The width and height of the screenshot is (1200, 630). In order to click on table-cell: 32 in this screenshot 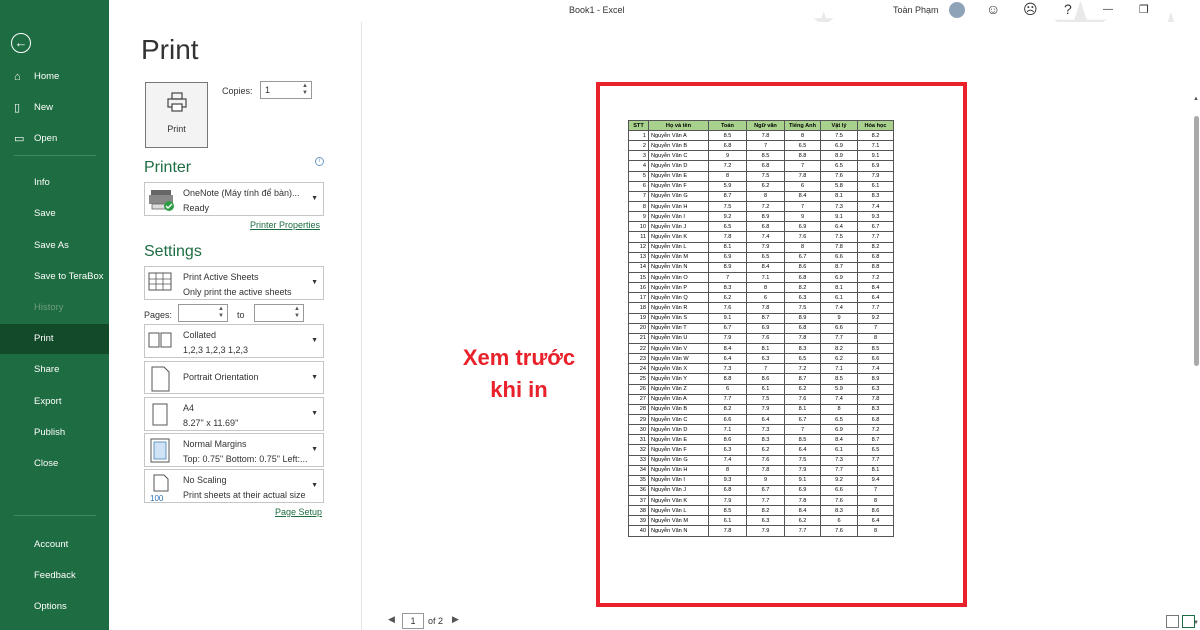, I will do `click(638, 450)`.